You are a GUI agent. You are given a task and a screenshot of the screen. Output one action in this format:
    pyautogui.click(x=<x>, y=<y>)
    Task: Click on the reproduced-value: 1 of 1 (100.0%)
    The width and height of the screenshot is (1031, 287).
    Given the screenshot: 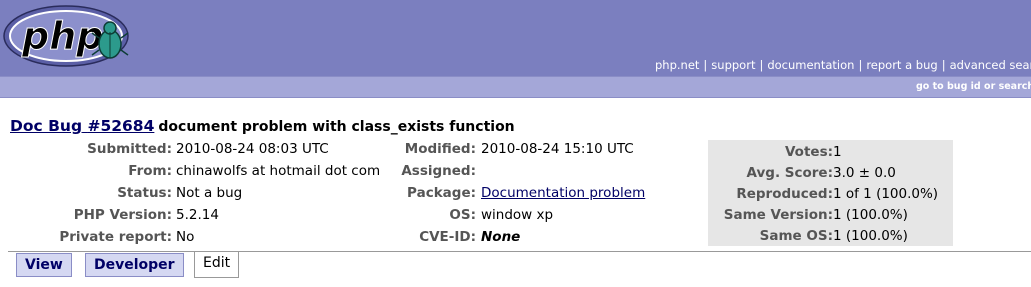 What is the action you would take?
    pyautogui.click(x=886, y=194)
    